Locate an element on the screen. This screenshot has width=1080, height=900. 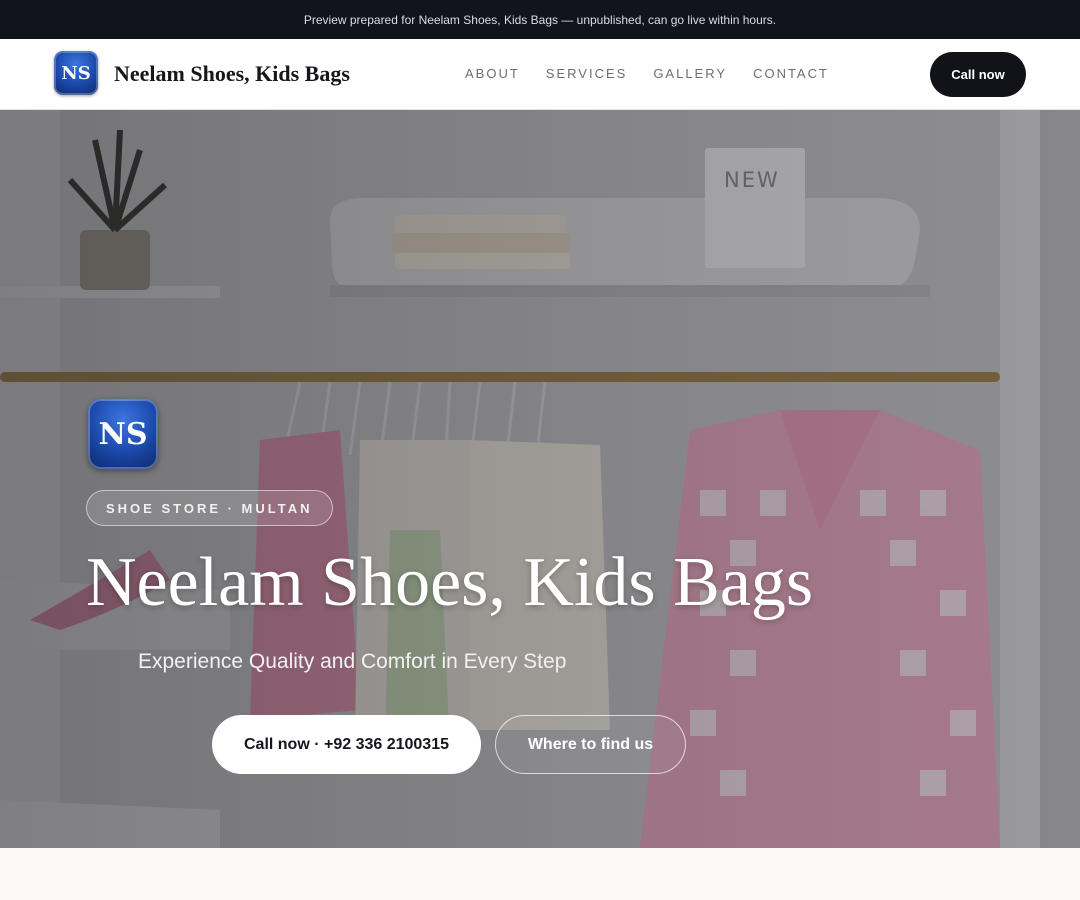
brand-logo-initials: NS is located at coordinates (76, 73).